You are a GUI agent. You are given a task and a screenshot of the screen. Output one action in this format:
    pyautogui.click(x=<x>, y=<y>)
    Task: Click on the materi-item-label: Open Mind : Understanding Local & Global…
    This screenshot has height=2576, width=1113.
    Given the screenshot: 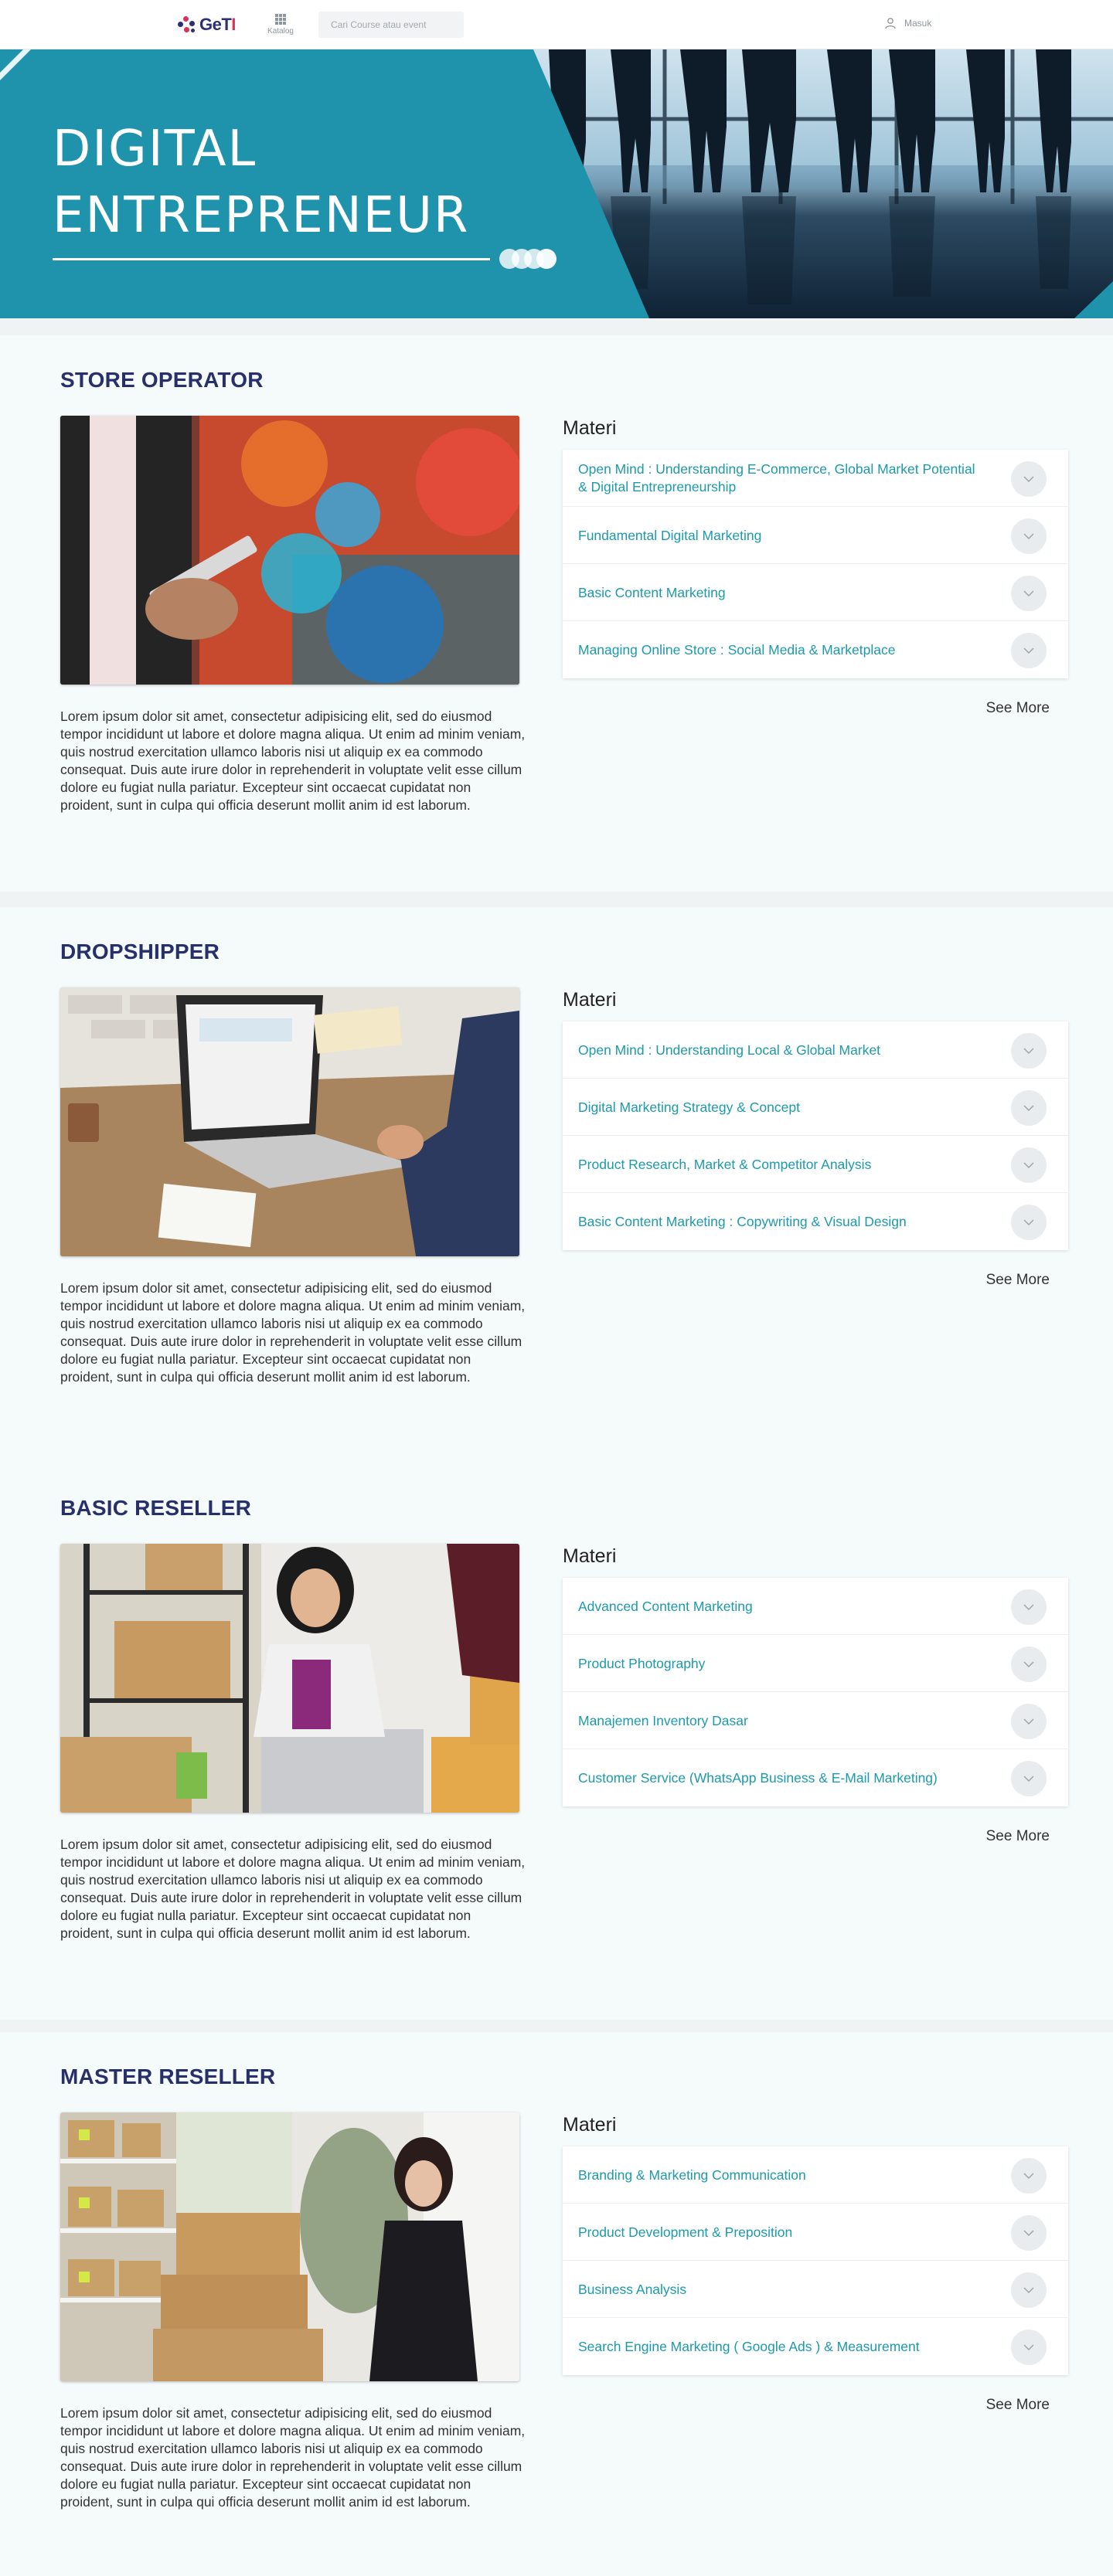 What is the action you would take?
    pyautogui.click(x=729, y=1050)
    